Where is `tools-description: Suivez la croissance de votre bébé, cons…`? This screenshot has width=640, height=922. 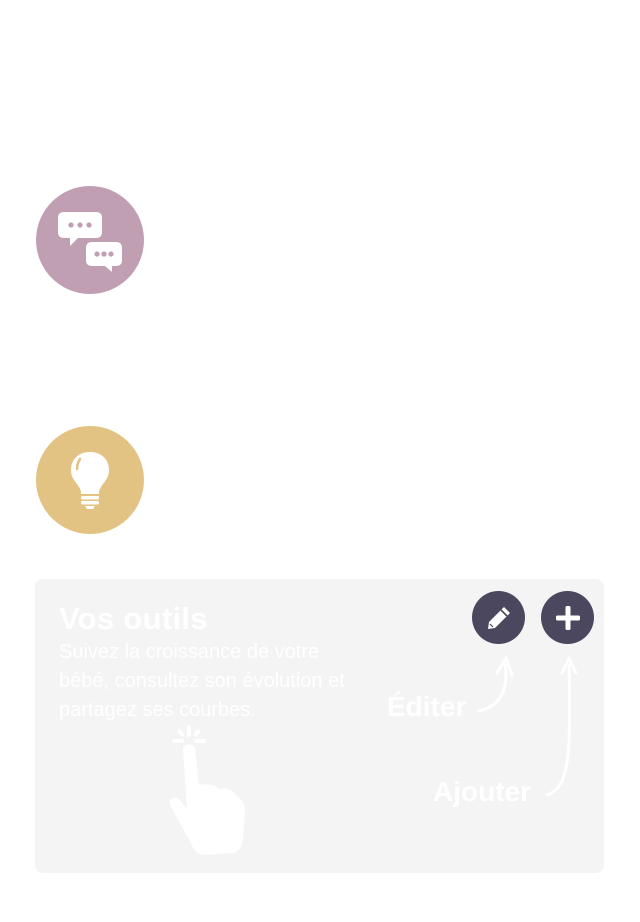
tools-description: Suivez la croissance de votre bébé, cons… is located at coordinates (202, 681).